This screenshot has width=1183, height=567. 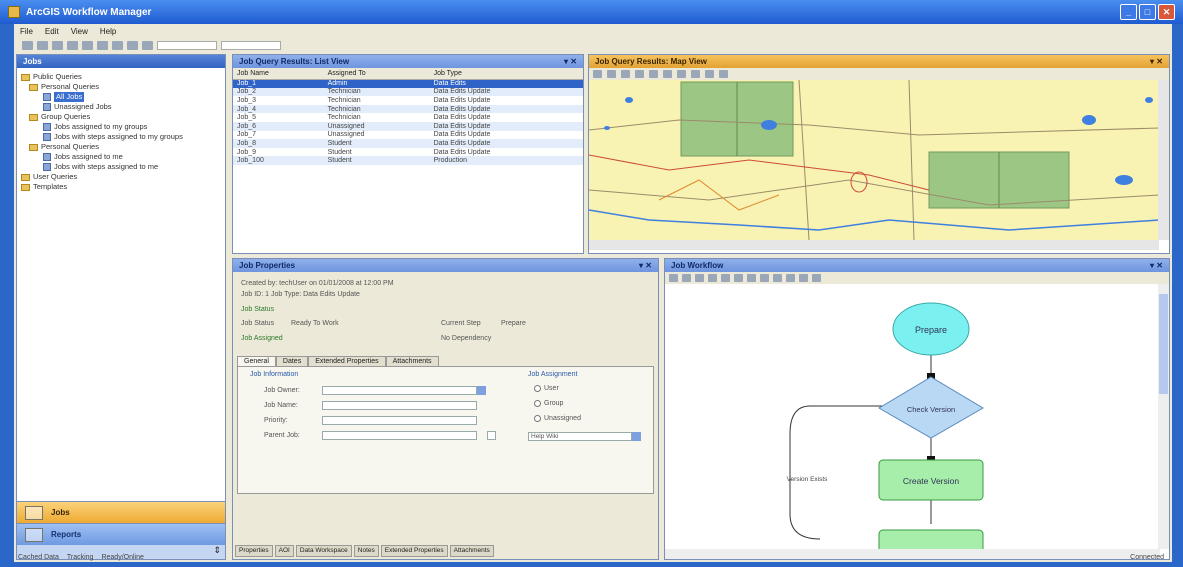 What do you see at coordinates (121, 177) in the screenshot?
I see `tree-item: User Queries` at bounding box center [121, 177].